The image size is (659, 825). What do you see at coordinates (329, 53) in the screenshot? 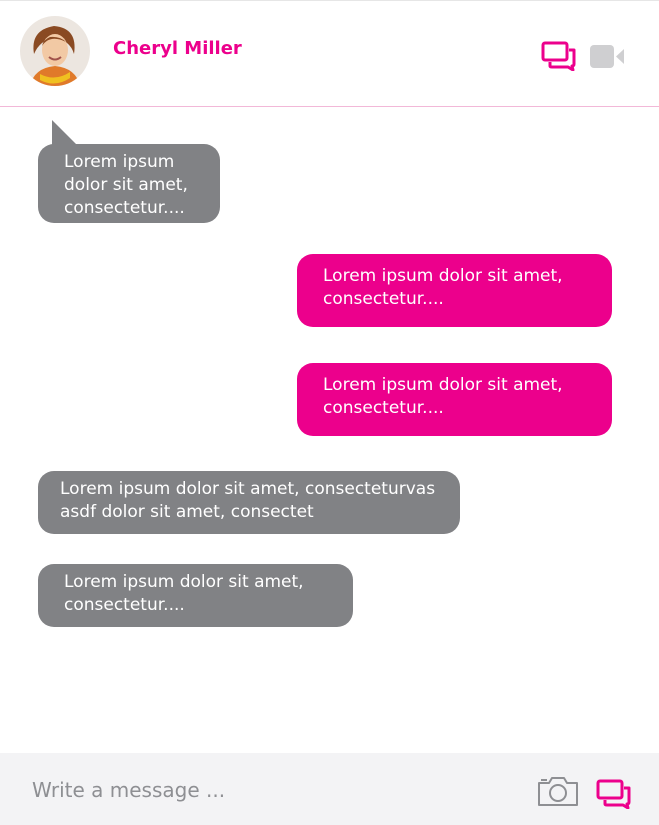
I see `chat-header: Cheryl Miller` at bounding box center [329, 53].